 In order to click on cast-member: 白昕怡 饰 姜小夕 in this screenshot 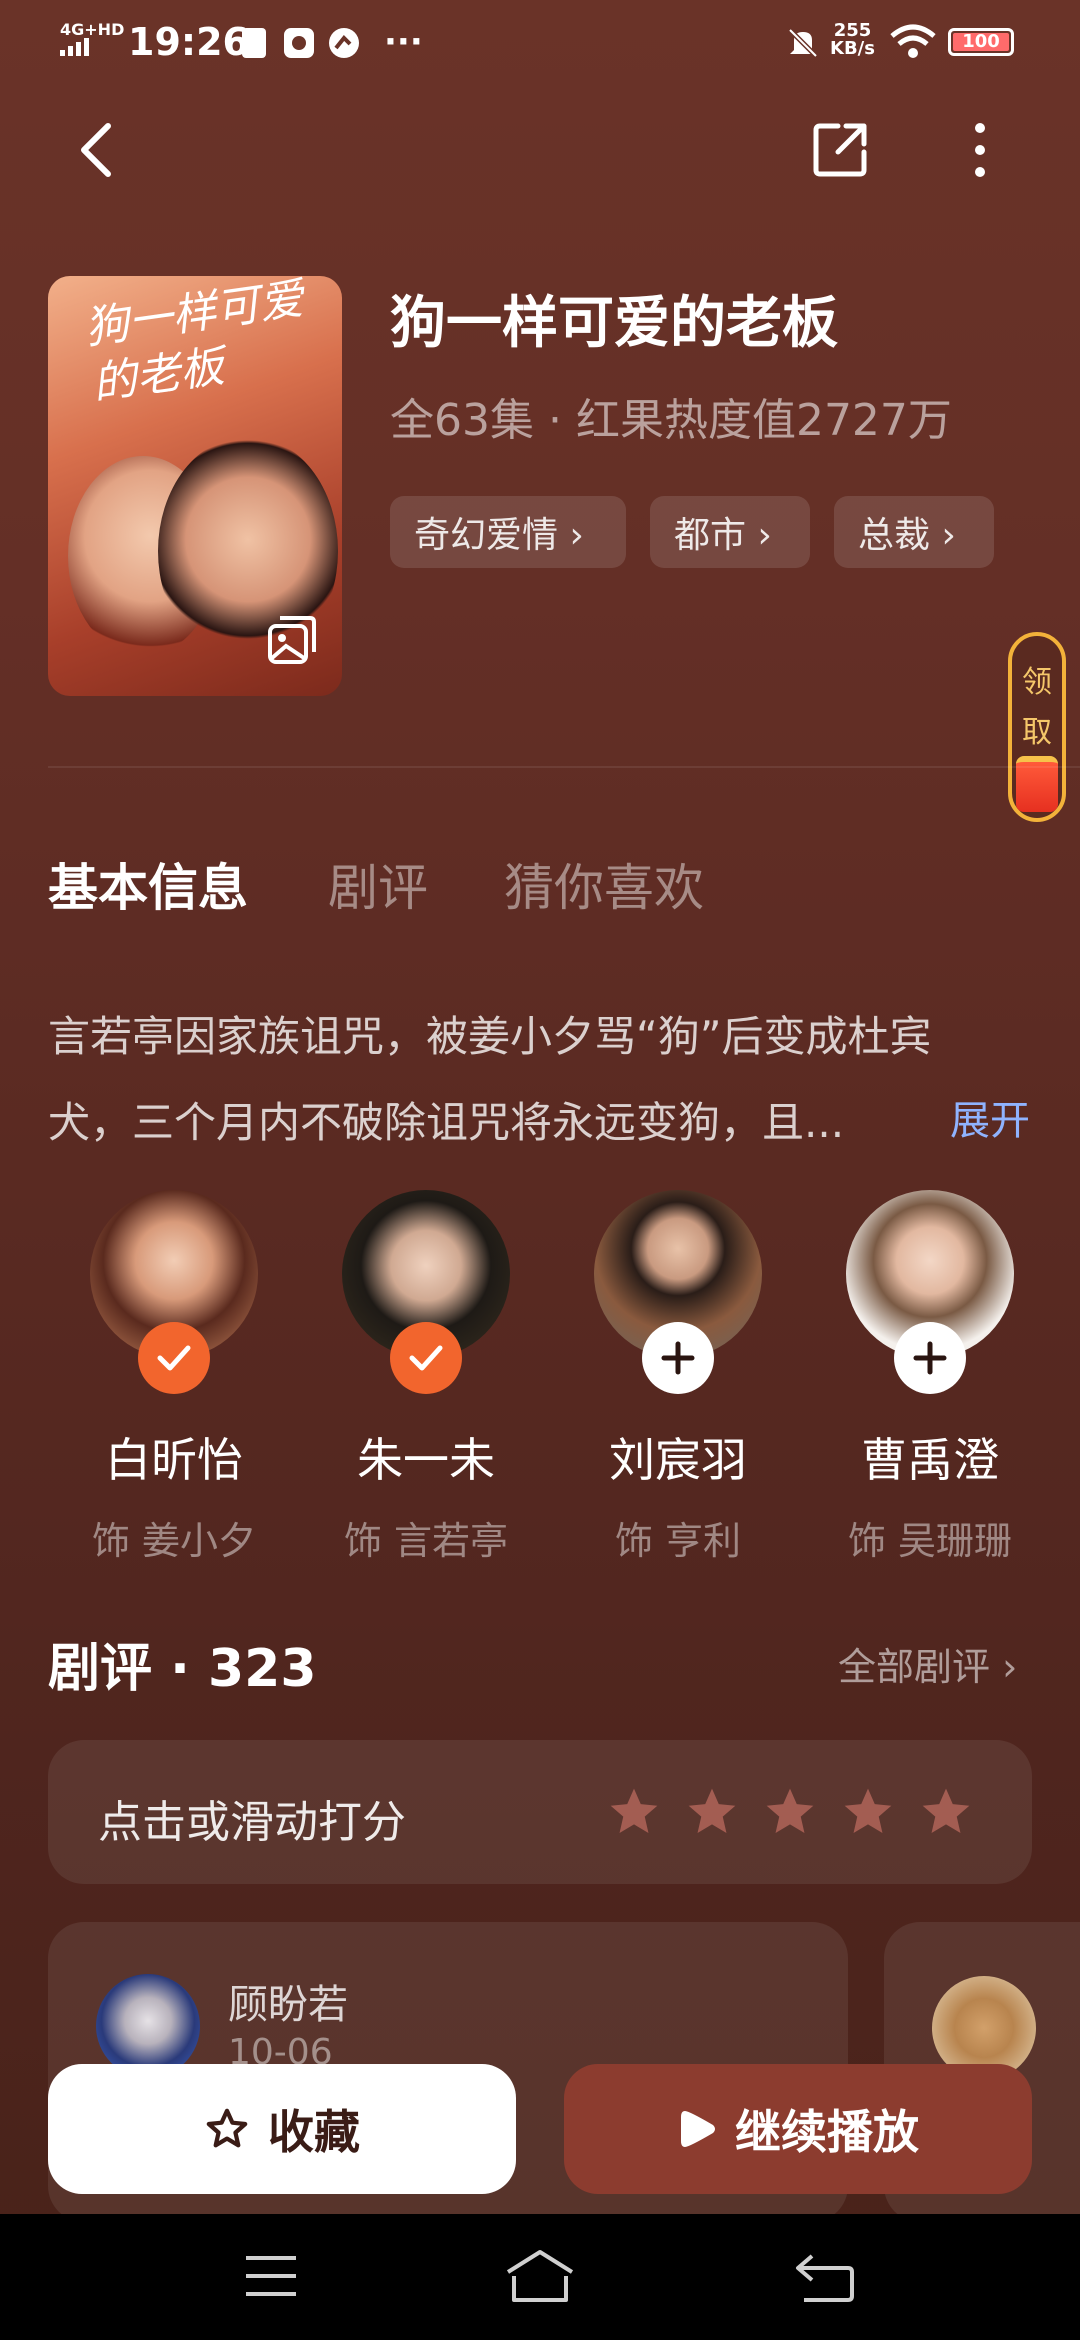, I will do `click(174, 1377)`.